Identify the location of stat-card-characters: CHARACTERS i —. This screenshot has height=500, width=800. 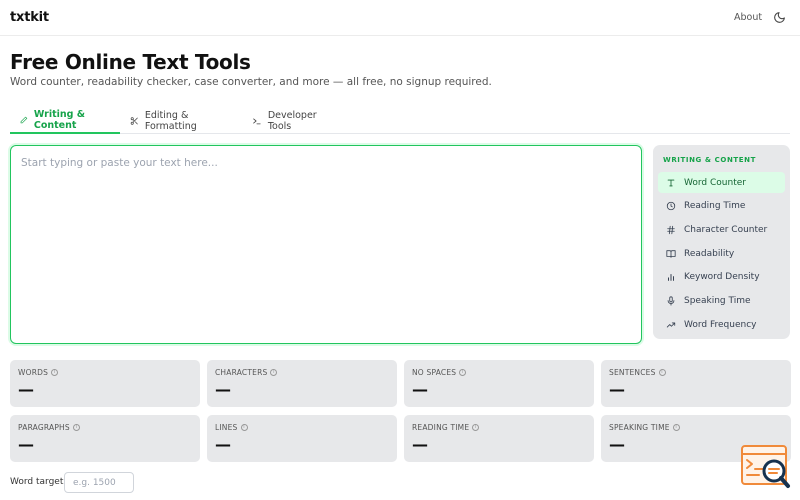
(302, 383).